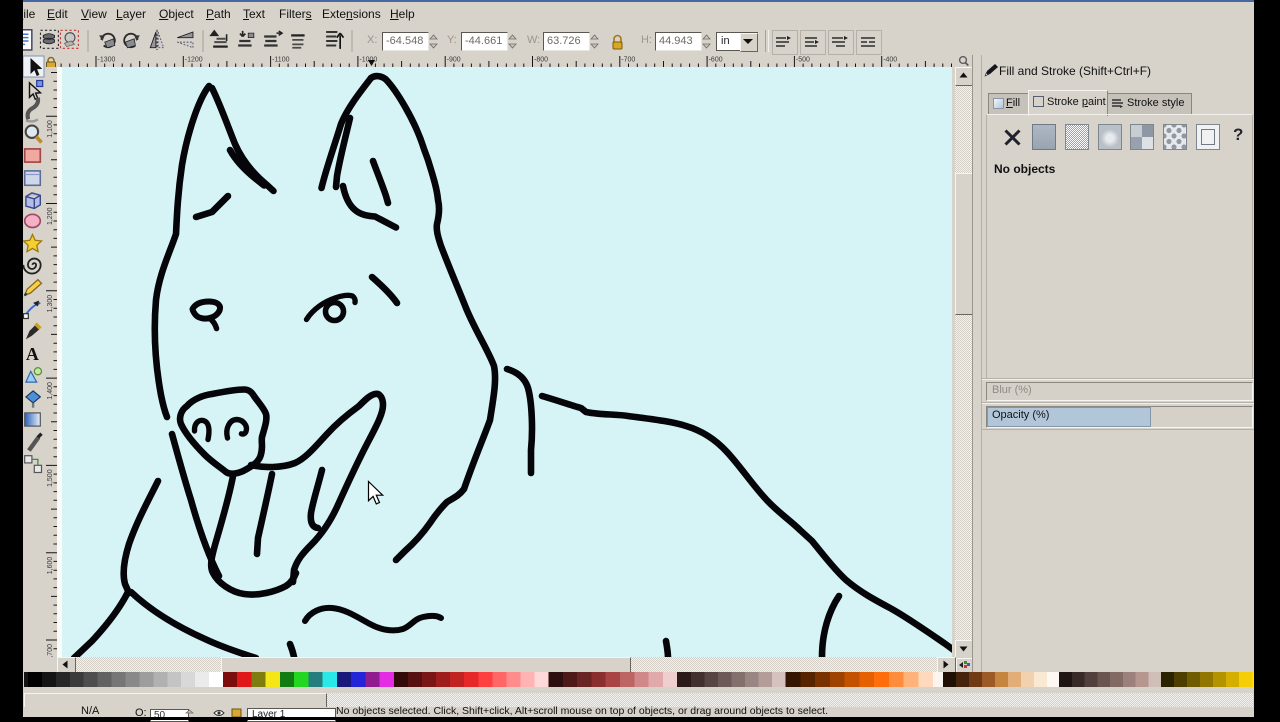 Image resolution: width=1280 pixels, height=722 pixels. I want to click on svg-text: -900, so click(454, 60).